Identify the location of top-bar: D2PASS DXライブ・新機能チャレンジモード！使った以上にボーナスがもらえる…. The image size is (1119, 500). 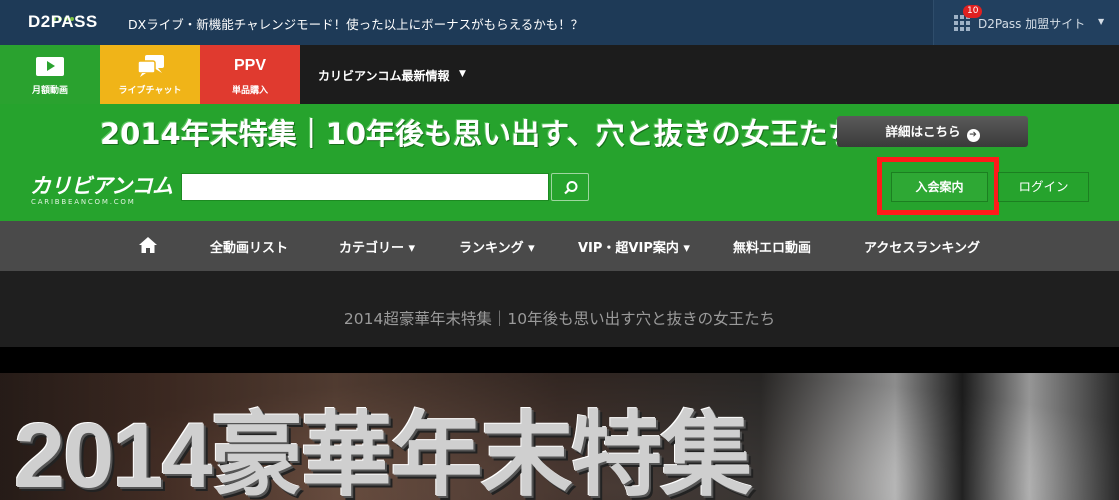
(559, 22).